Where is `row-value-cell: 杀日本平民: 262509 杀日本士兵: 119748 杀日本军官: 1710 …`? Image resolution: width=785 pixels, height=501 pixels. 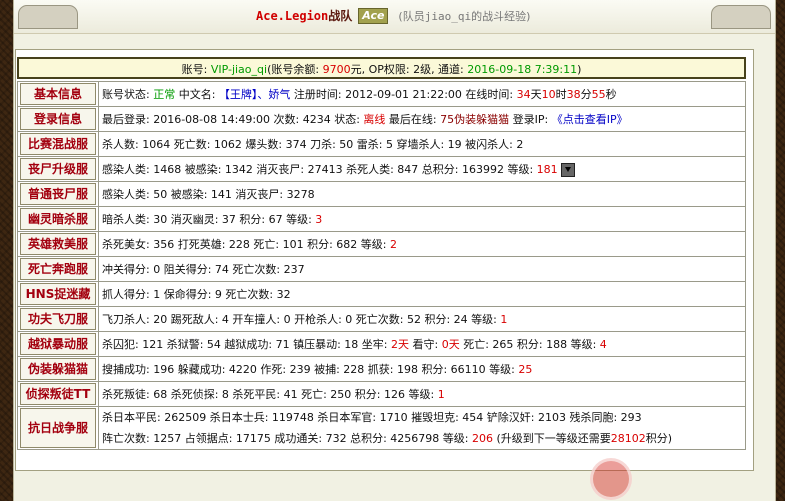 row-value-cell: 杀日本平民: 262509 杀日本士兵: 119748 杀日本军官: 1710 … is located at coordinates (422, 428).